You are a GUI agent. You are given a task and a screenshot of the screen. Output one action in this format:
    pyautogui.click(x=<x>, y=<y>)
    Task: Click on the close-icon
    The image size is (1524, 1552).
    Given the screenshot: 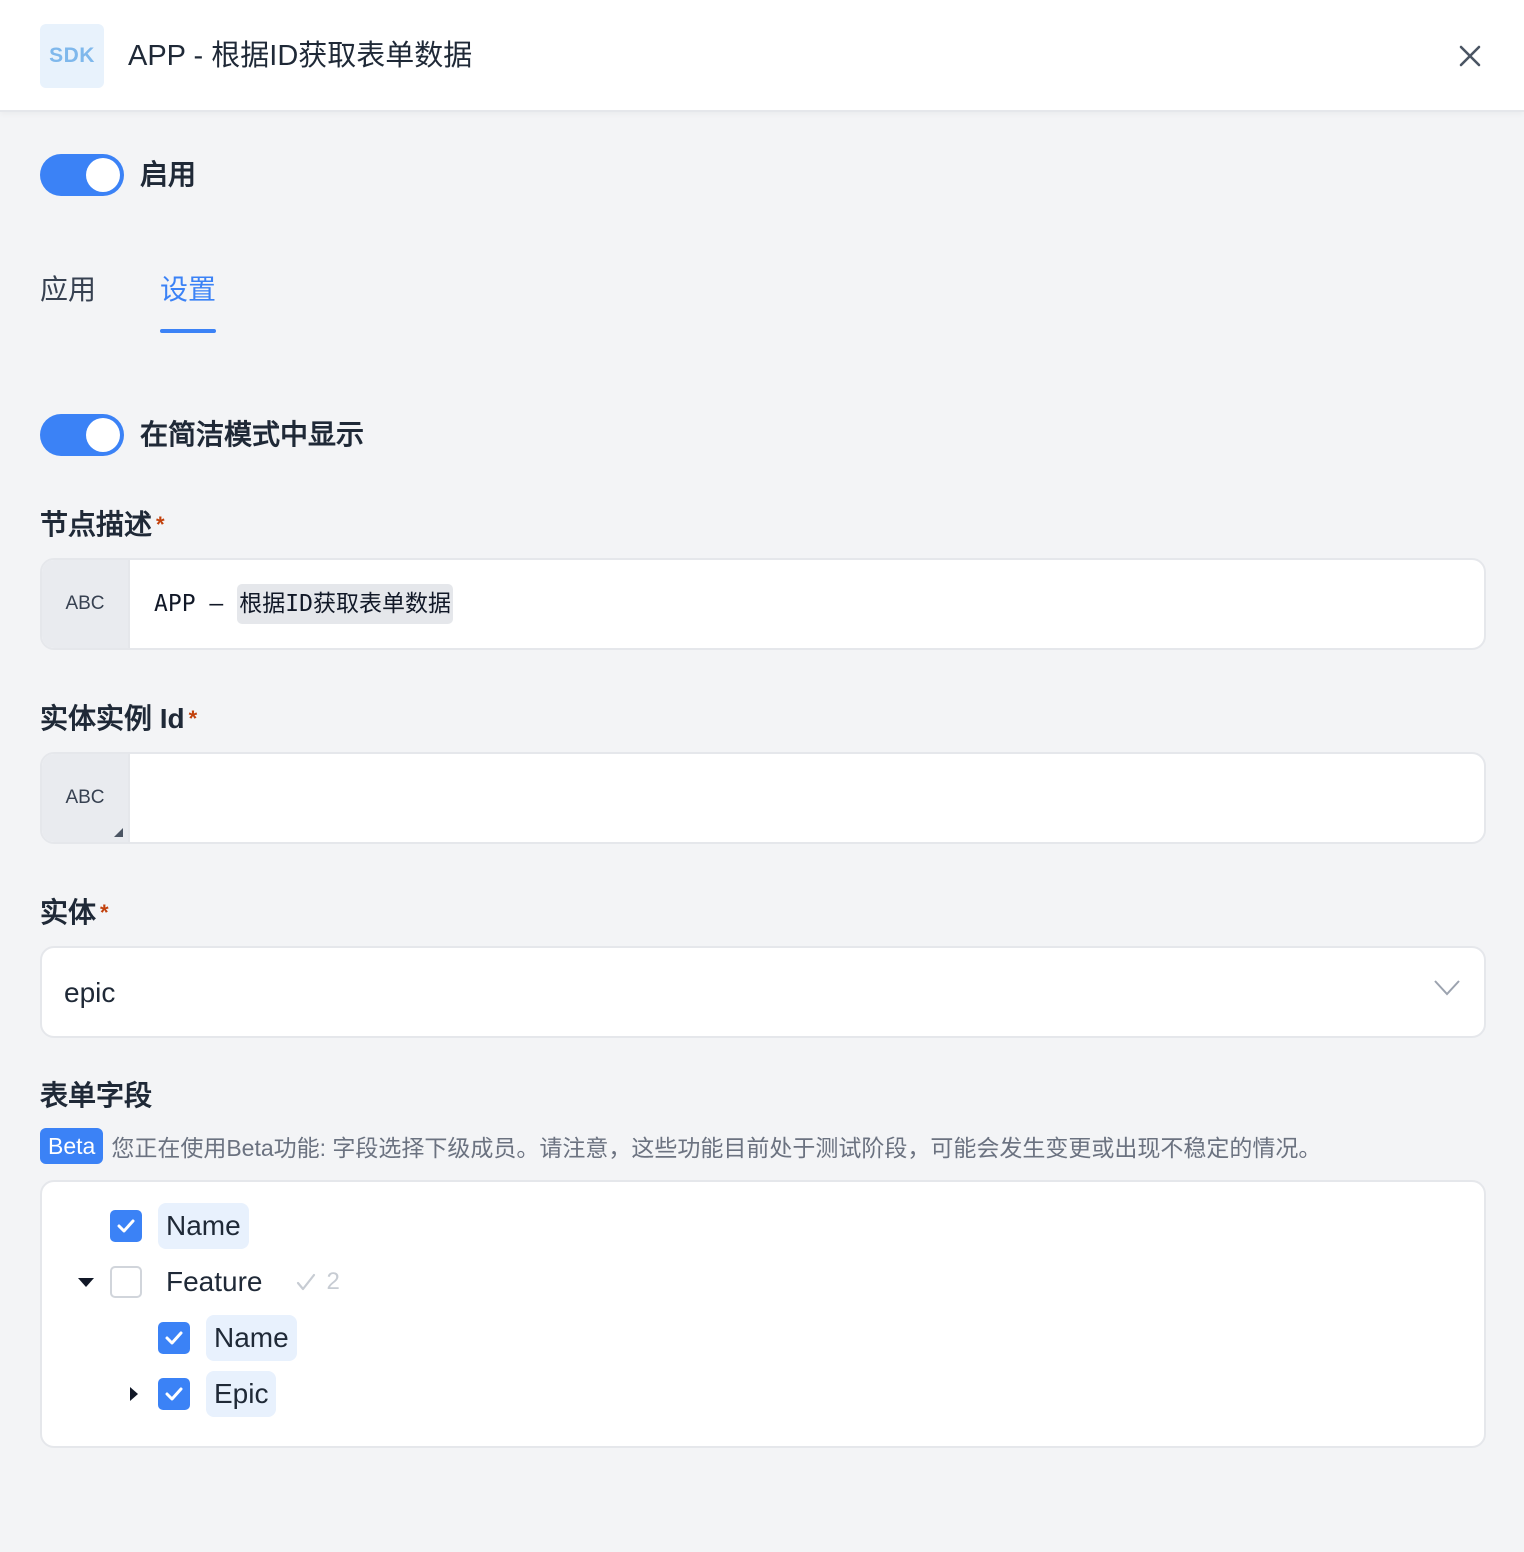 What is the action you would take?
    pyautogui.click(x=1470, y=56)
    